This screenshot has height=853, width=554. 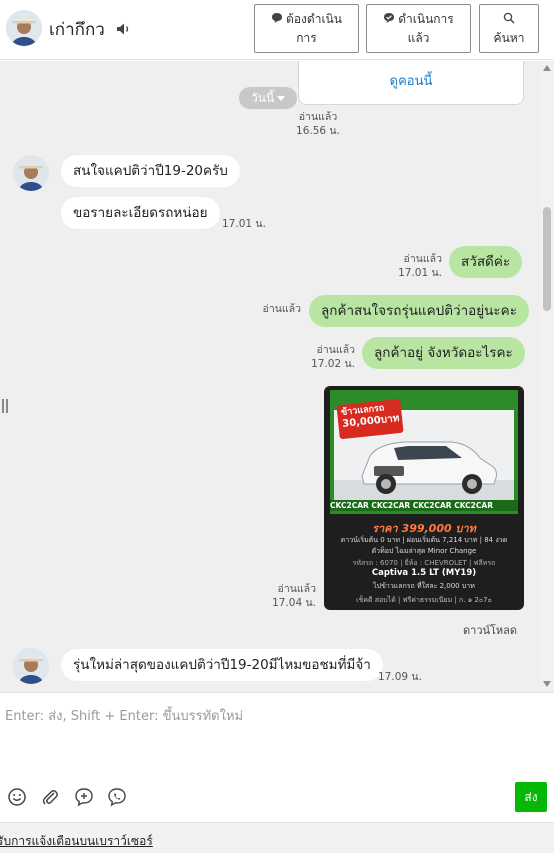 What do you see at coordinates (281, 98) in the screenshot?
I see `caret-down-icon` at bounding box center [281, 98].